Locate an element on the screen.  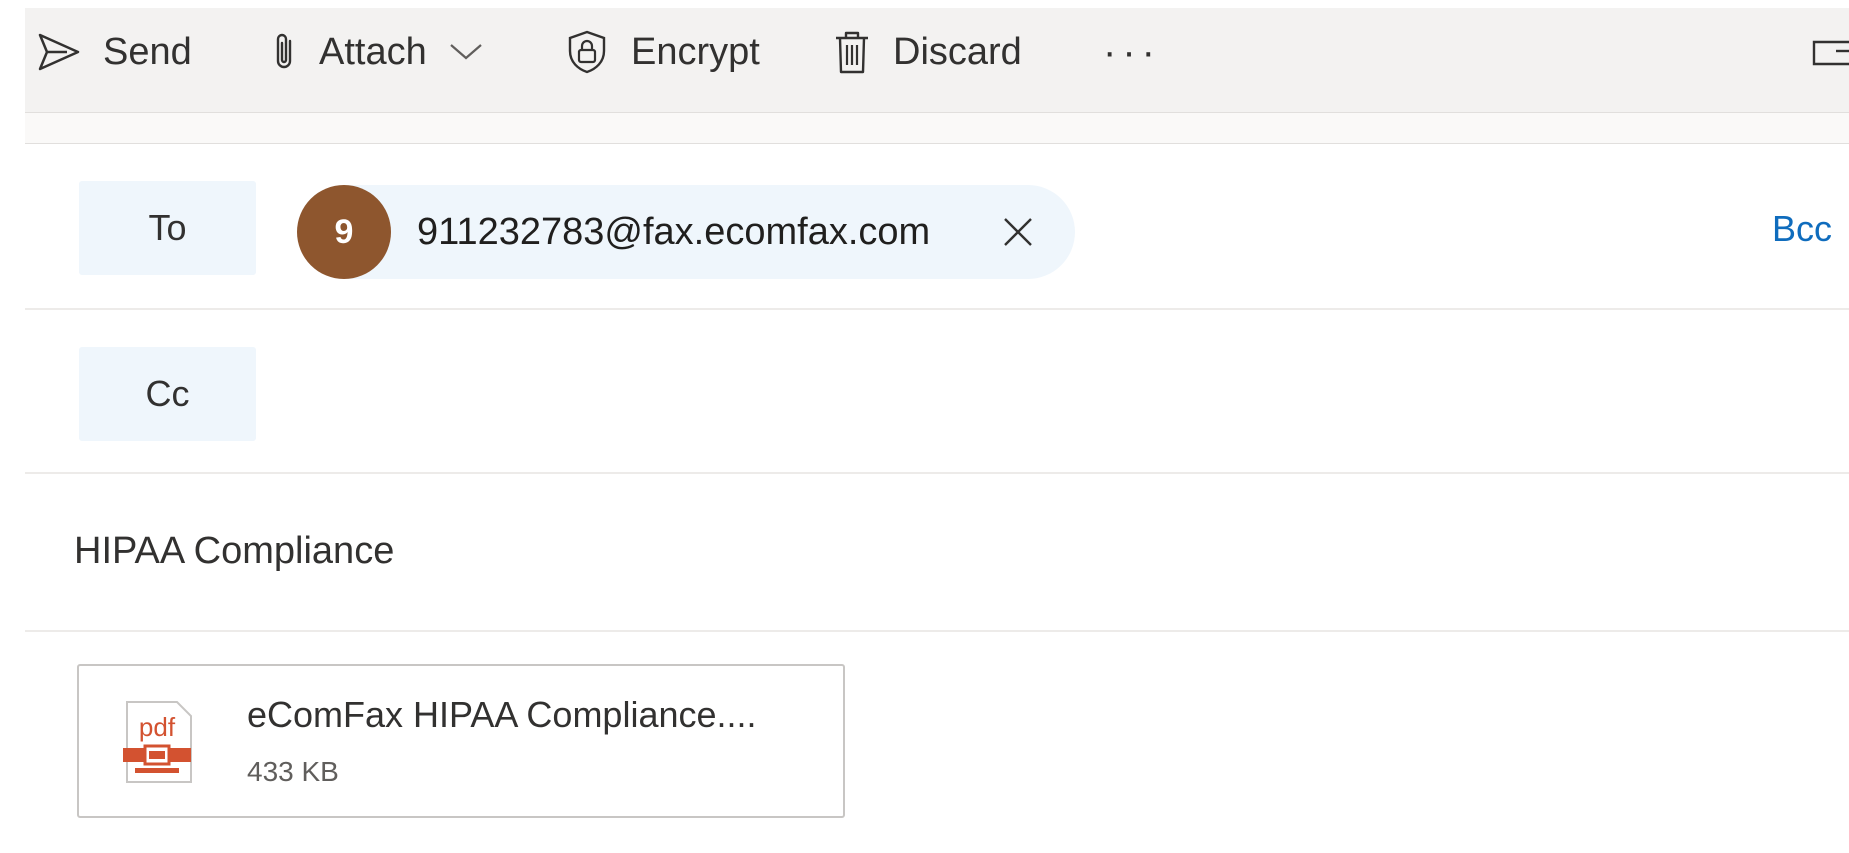
send-icon is located at coordinates (59, 52).